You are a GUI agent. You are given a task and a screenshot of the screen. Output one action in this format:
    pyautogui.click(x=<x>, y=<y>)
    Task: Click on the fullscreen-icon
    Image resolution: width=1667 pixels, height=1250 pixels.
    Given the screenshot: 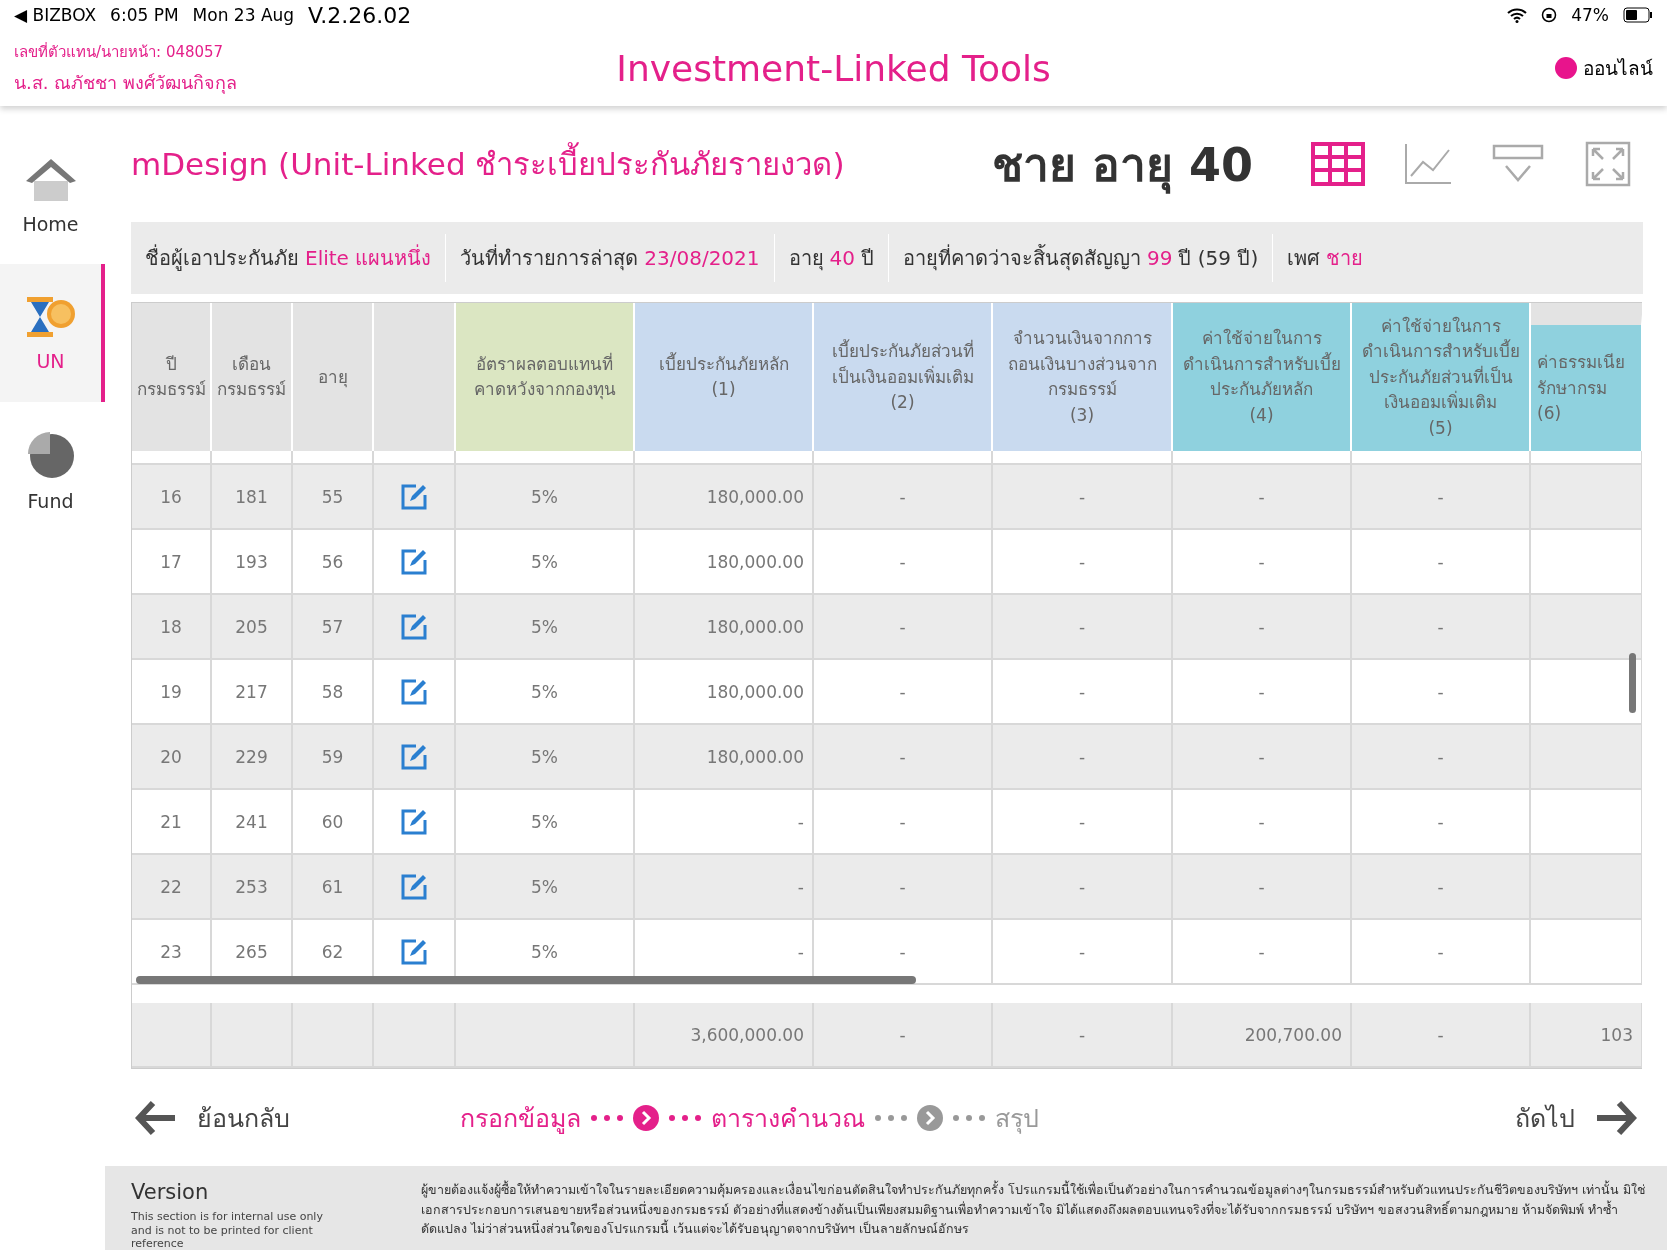 What is the action you would take?
    pyautogui.click(x=1608, y=164)
    